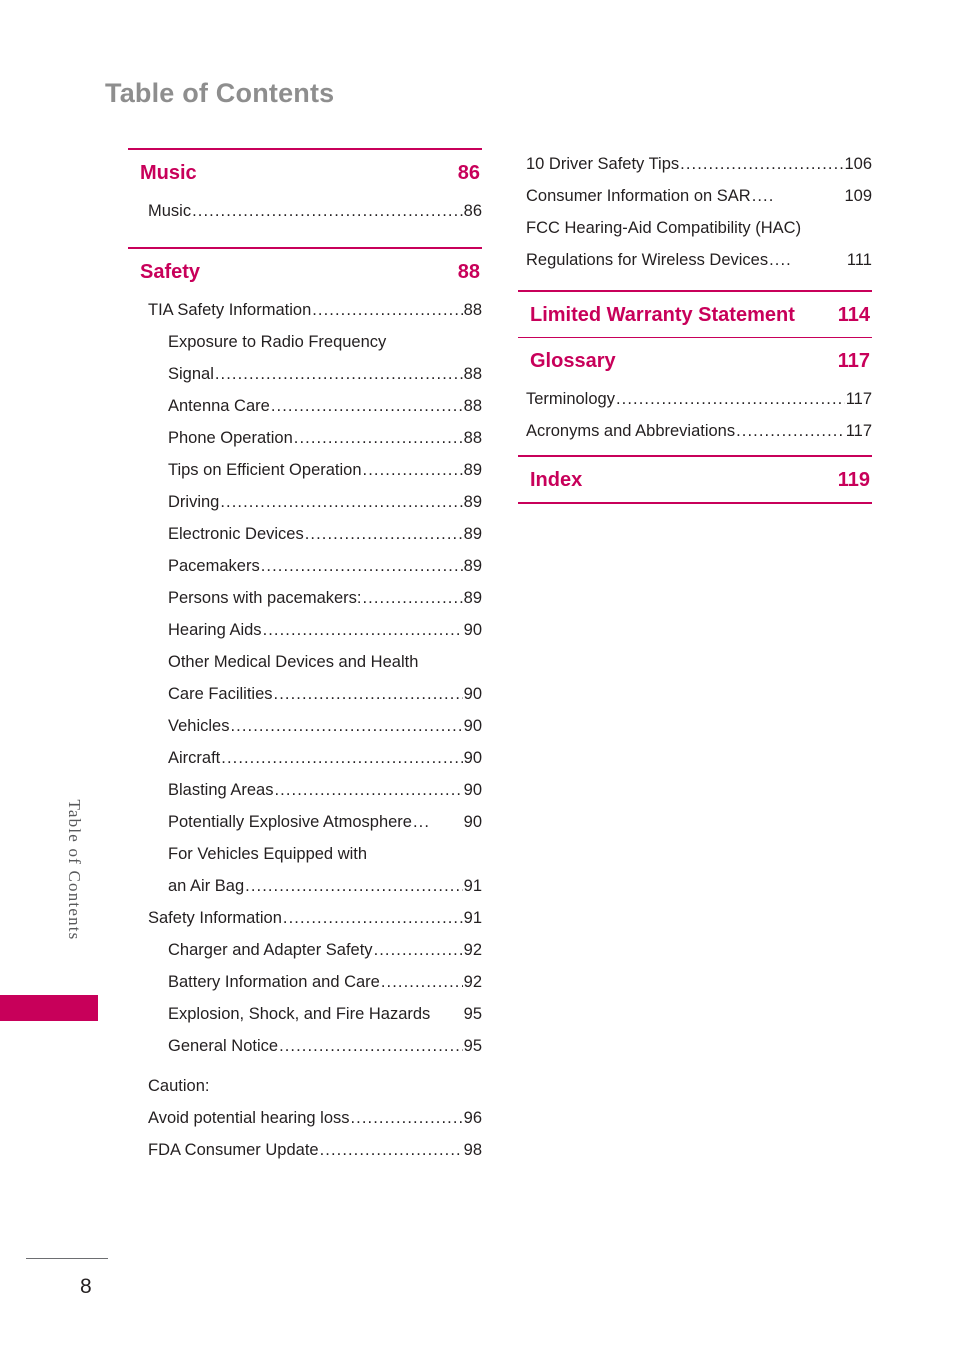 This screenshot has height=1371, width=954. I want to click on section-divider, so click(695, 503).